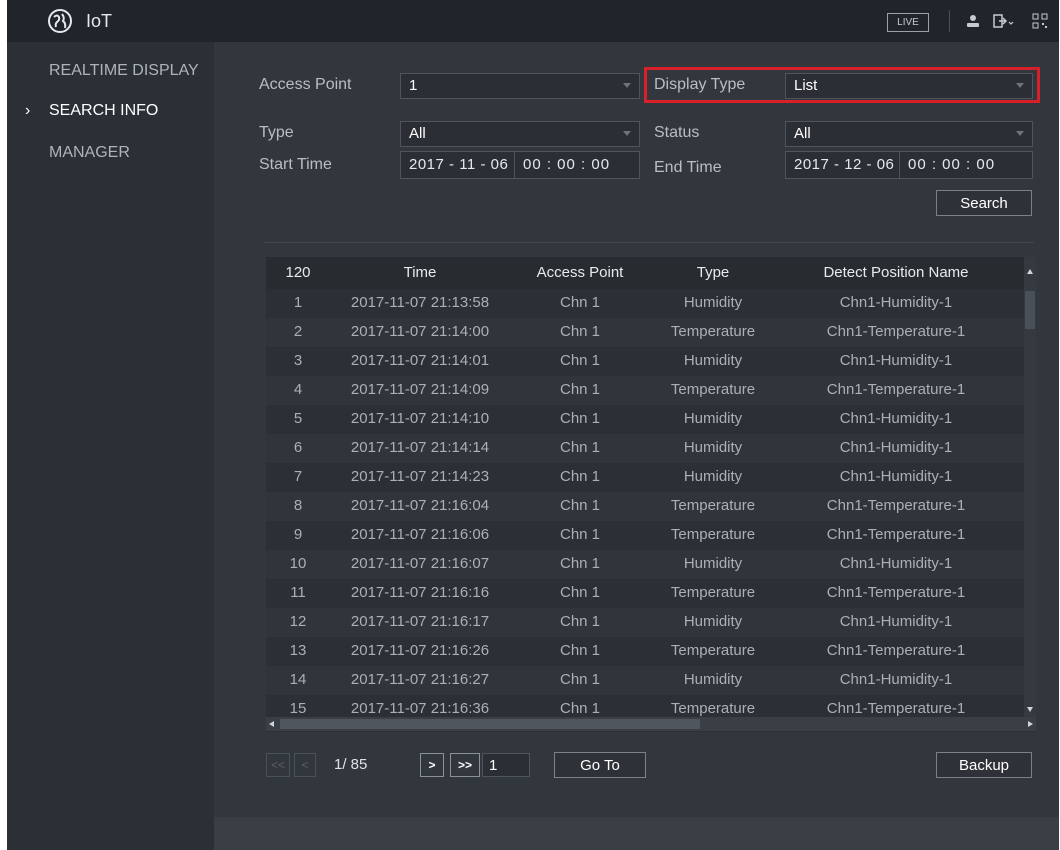  What do you see at coordinates (677, 132) in the screenshot?
I see `status-label: Status` at bounding box center [677, 132].